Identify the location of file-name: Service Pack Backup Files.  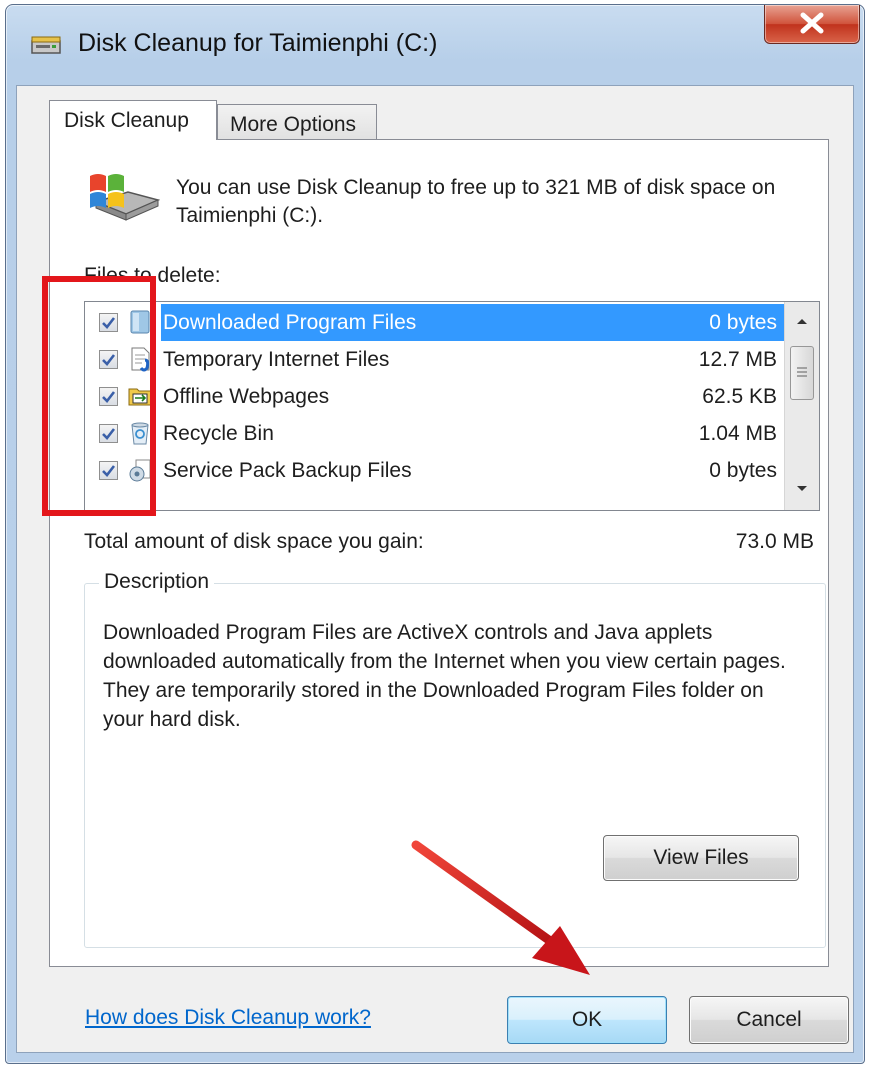
(287, 470).